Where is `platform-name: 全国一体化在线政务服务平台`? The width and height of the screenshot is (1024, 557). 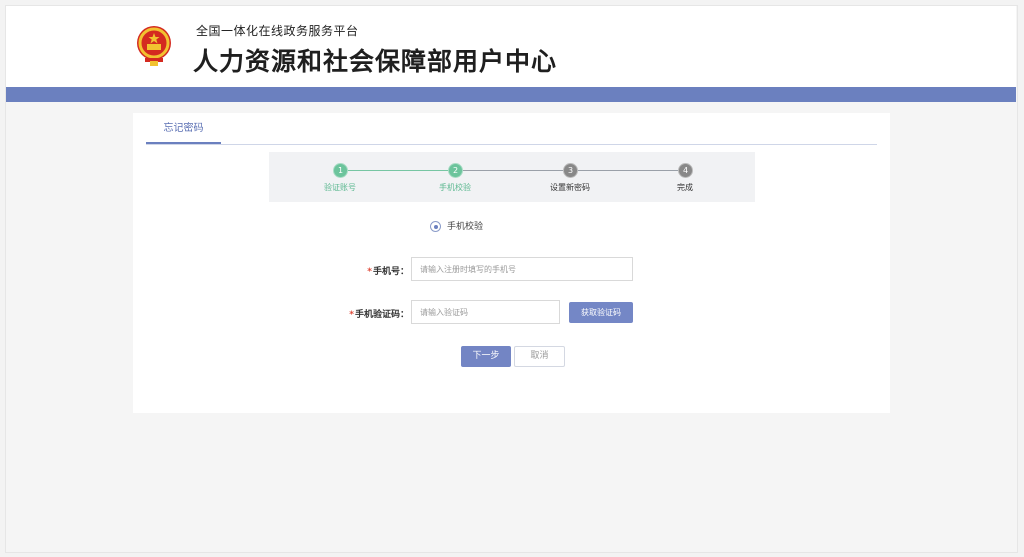
platform-name: 全国一体化在线政务服务平台 is located at coordinates (277, 31).